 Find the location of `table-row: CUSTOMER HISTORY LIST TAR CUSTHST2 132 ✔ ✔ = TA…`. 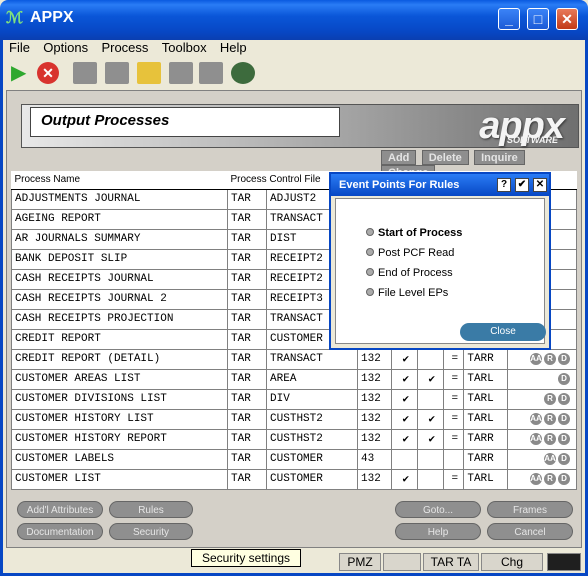

table-row: CUSTOMER HISTORY LIST TAR CUSTHST2 132 ✔ ✔ = TA… is located at coordinates (294, 419).